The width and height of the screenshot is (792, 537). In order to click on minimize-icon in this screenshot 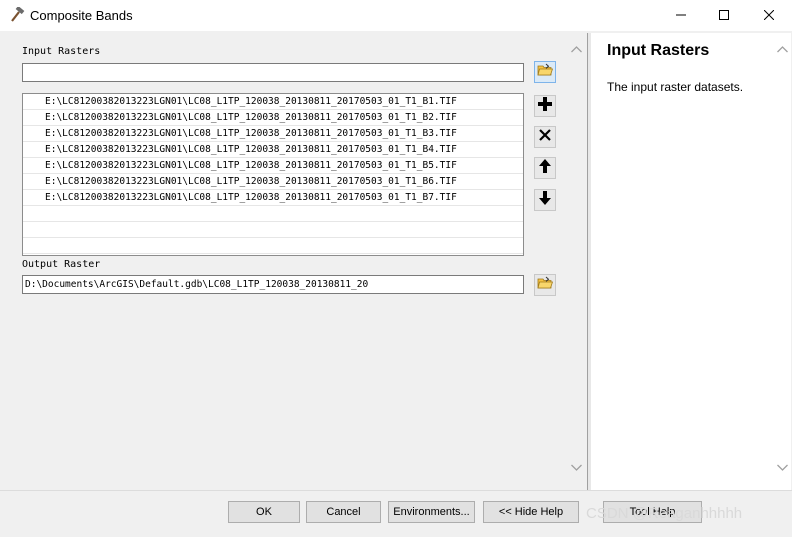, I will do `click(681, 16)`.